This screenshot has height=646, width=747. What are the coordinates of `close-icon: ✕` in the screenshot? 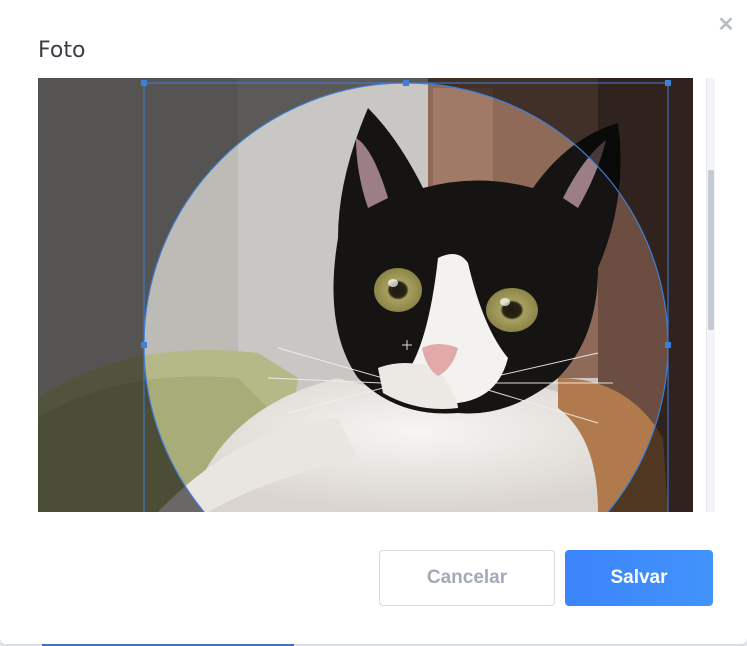 It's located at (726, 25).